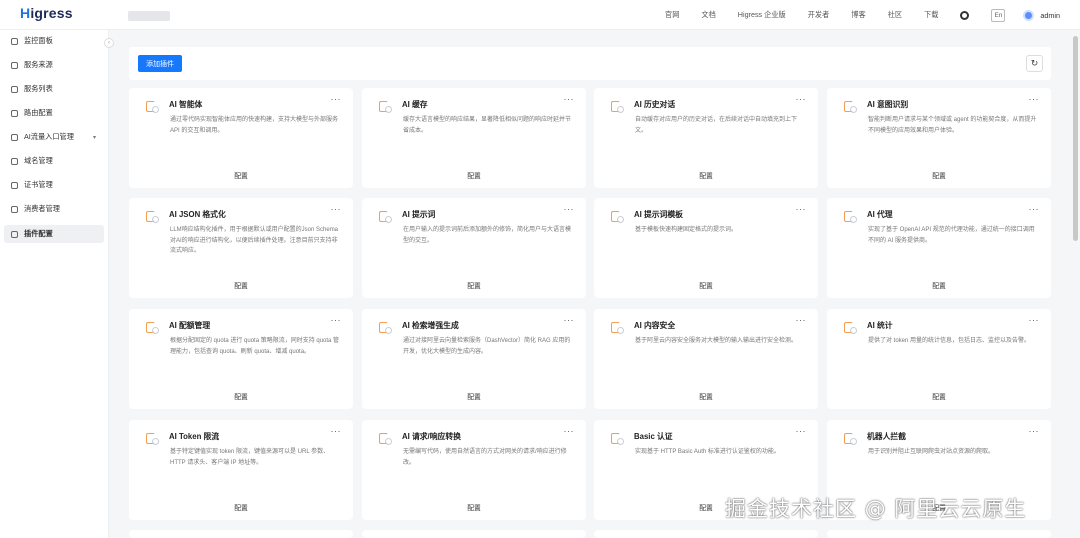 The width and height of the screenshot is (1080, 538). What do you see at coordinates (160, 63) in the screenshot?
I see `add-plugin-button: 添加插件` at bounding box center [160, 63].